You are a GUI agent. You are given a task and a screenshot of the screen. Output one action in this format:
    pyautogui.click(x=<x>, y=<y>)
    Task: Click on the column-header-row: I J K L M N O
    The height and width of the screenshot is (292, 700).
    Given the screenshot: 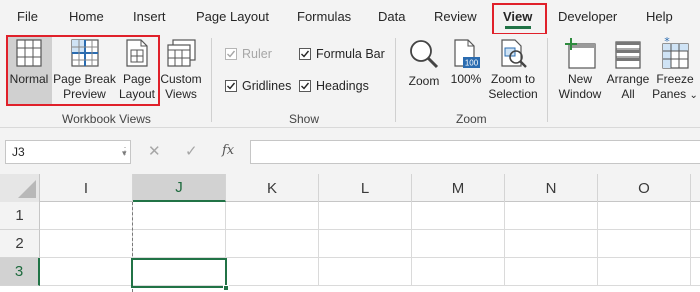 What is the action you would take?
    pyautogui.click(x=350, y=188)
    